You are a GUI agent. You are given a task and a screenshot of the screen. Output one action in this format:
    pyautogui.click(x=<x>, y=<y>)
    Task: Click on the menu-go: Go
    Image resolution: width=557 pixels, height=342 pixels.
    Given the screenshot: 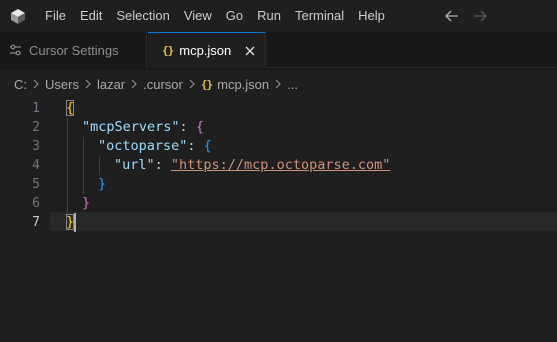 What is the action you would take?
    pyautogui.click(x=234, y=16)
    